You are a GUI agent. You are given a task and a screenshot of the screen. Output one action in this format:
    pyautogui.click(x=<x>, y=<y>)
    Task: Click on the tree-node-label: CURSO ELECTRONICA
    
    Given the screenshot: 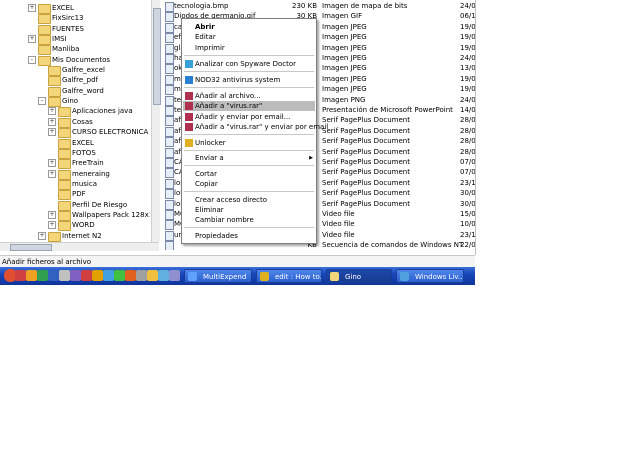 What is the action you would take?
    pyautogui.click(x=110, y=132)
    